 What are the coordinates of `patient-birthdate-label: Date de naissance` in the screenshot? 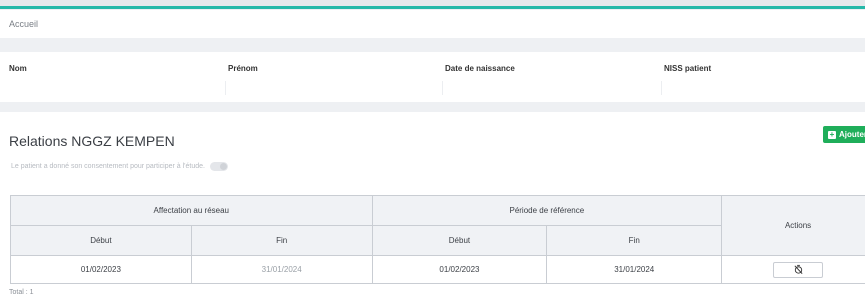 It's located at (480, 68).